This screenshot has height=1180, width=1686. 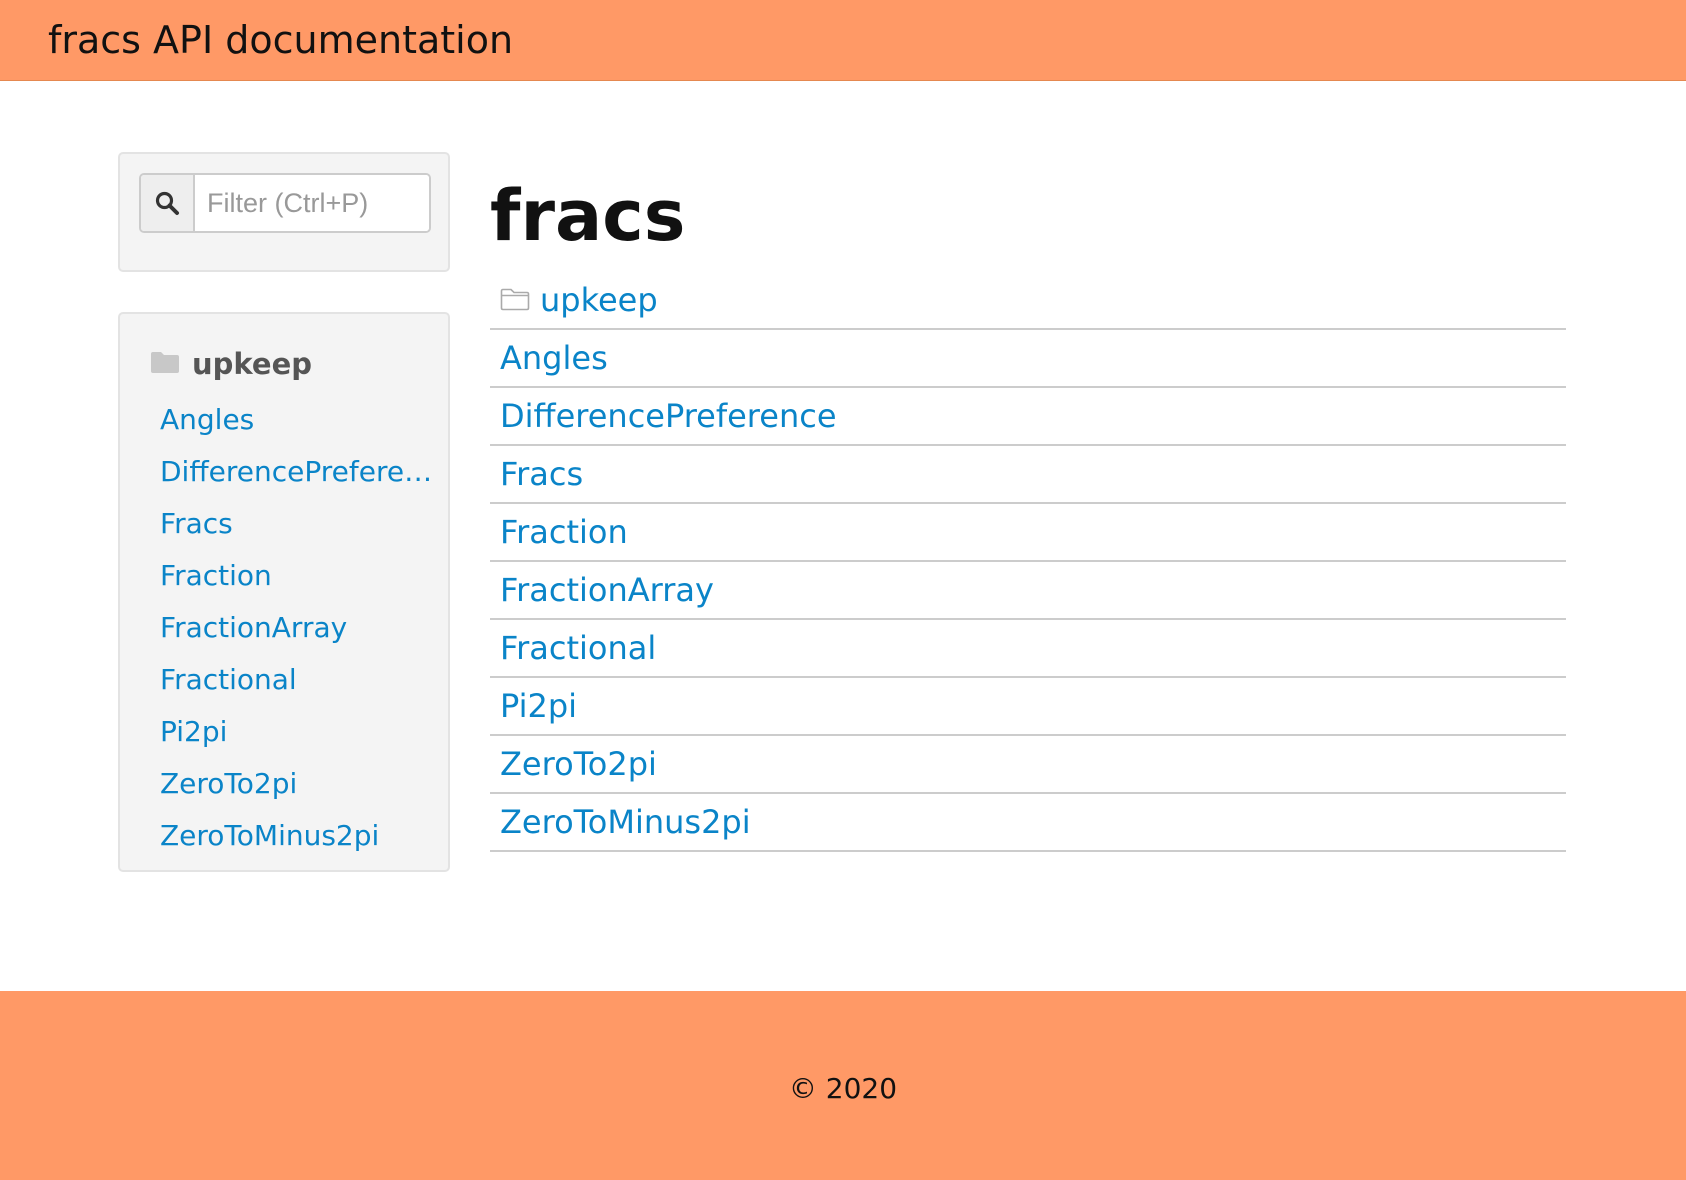 What do you see at coordinates (300, 732) in the screenshot?
I see `sidebar-item-pi2pi: Pi2pi` at bounding box center [300, 732].